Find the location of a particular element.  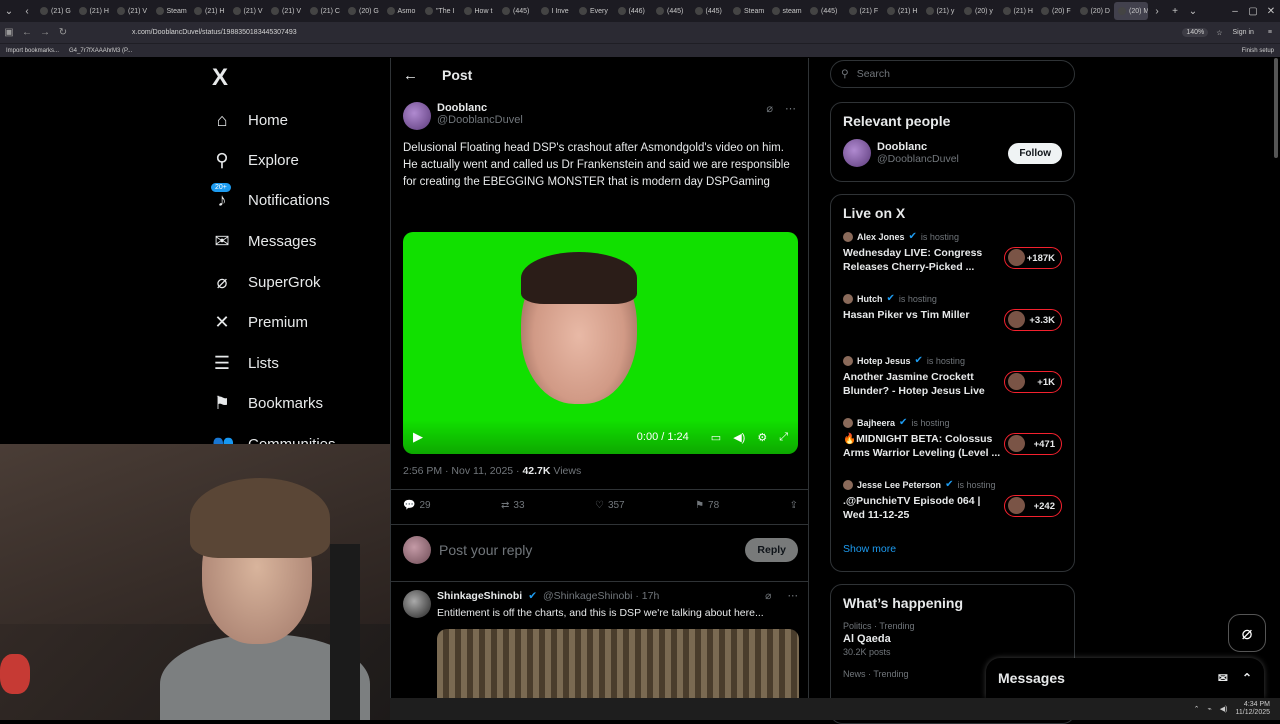

browser-tab: (21) C is located at coordinates (325, 11).